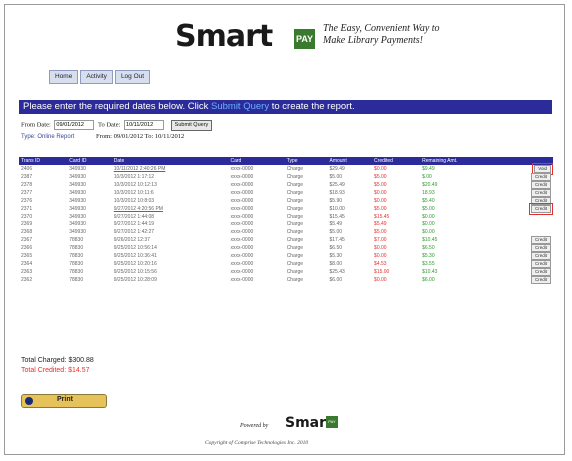 The width and height of the screenshot is (572, 461). Describe the element at coordinates (380, 263) in the screenshot. I see `table-cell: $4.53` at that location.